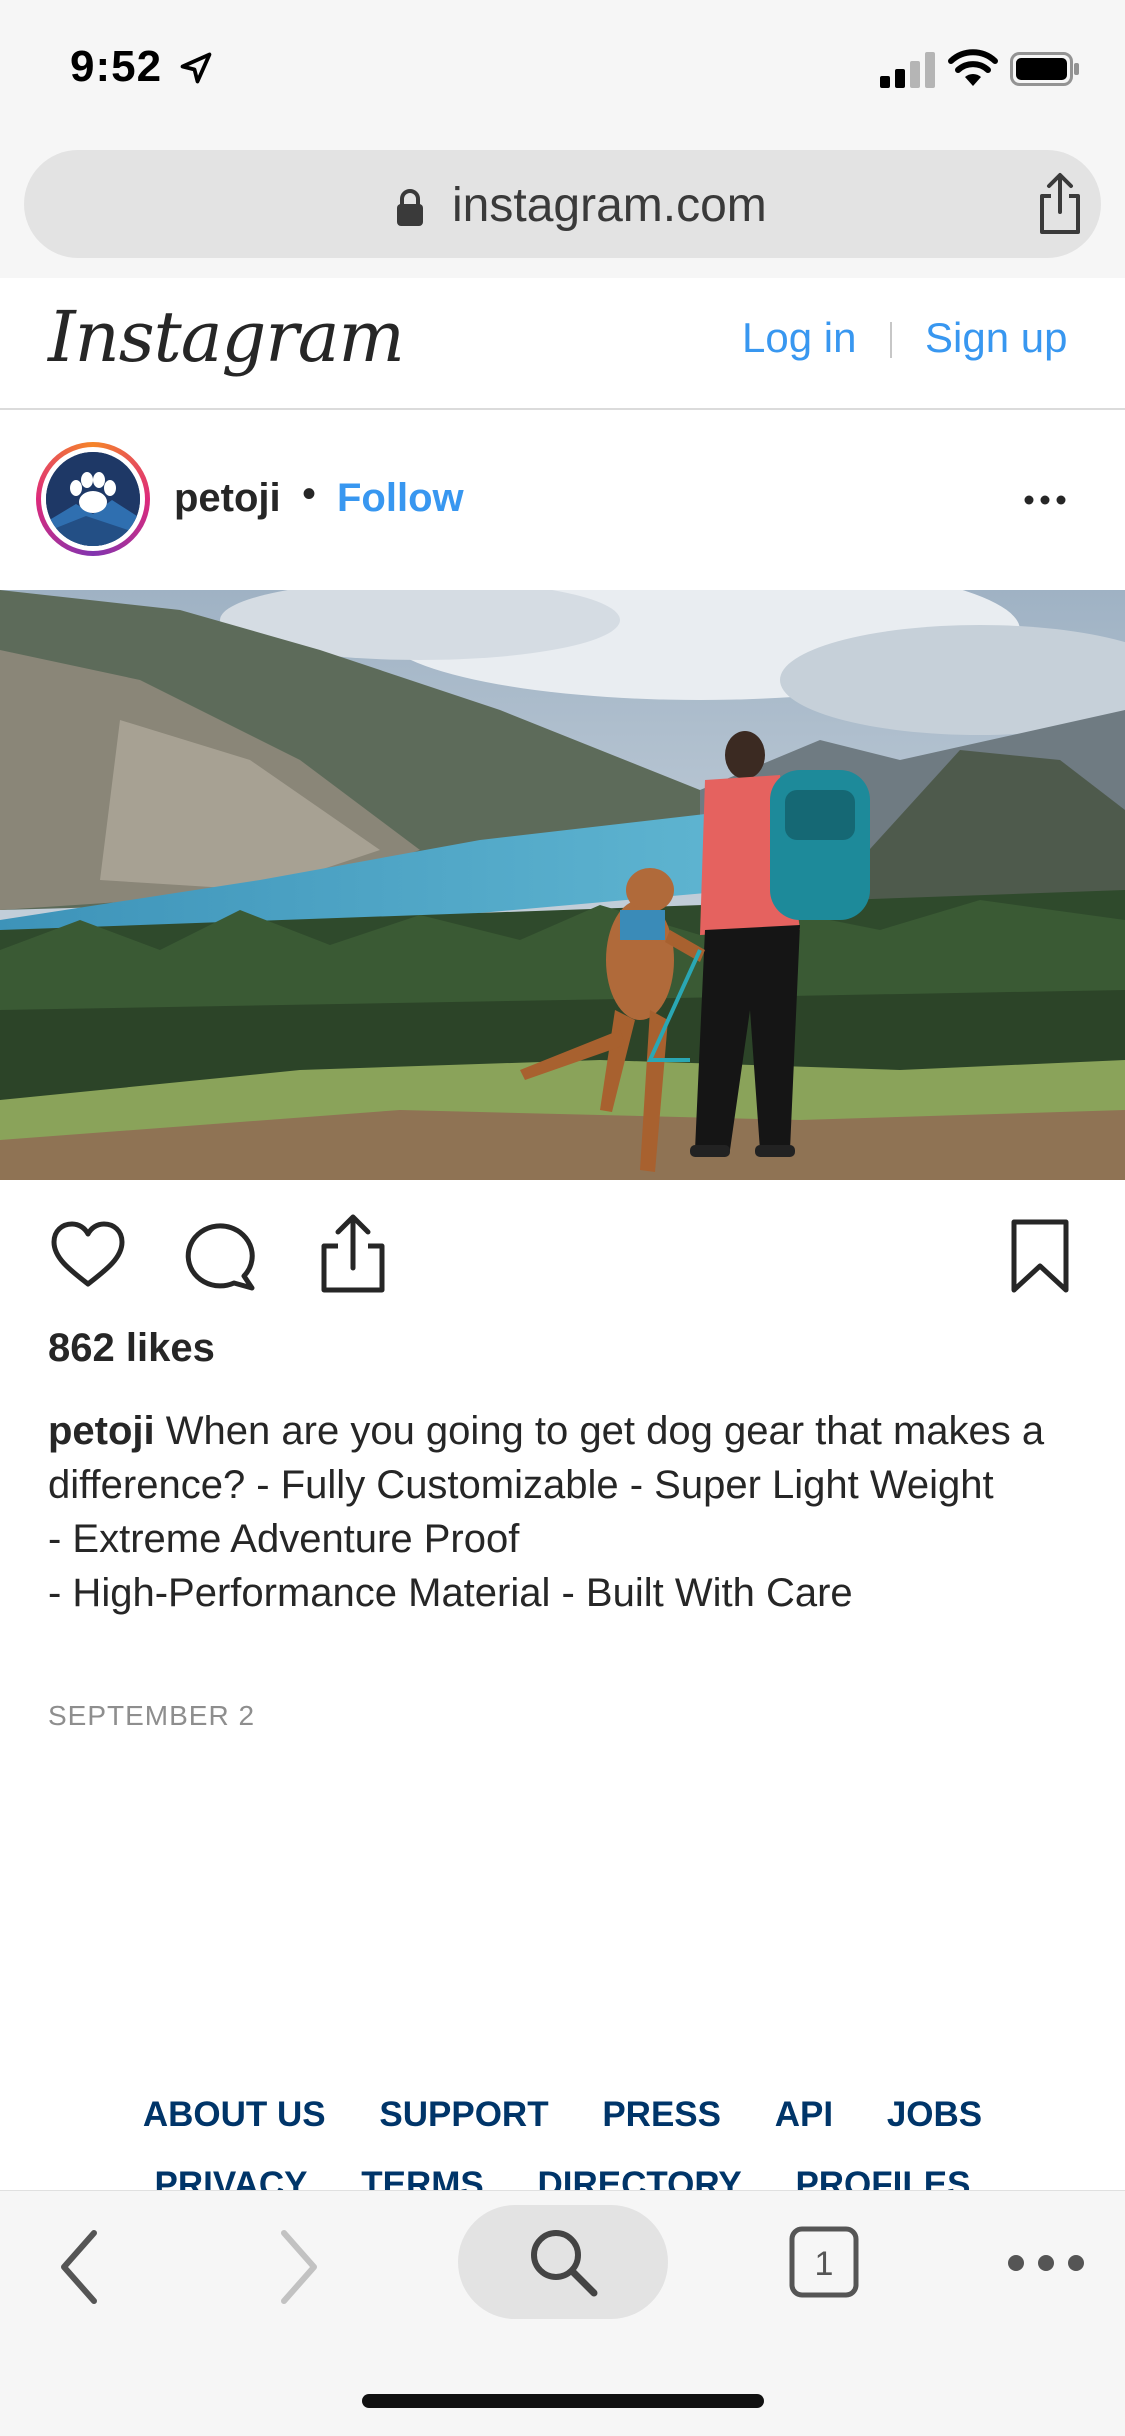  Describe the element at coordinates (1040, 1256) in the screenshot. I see `bookmark-icon` at that location.